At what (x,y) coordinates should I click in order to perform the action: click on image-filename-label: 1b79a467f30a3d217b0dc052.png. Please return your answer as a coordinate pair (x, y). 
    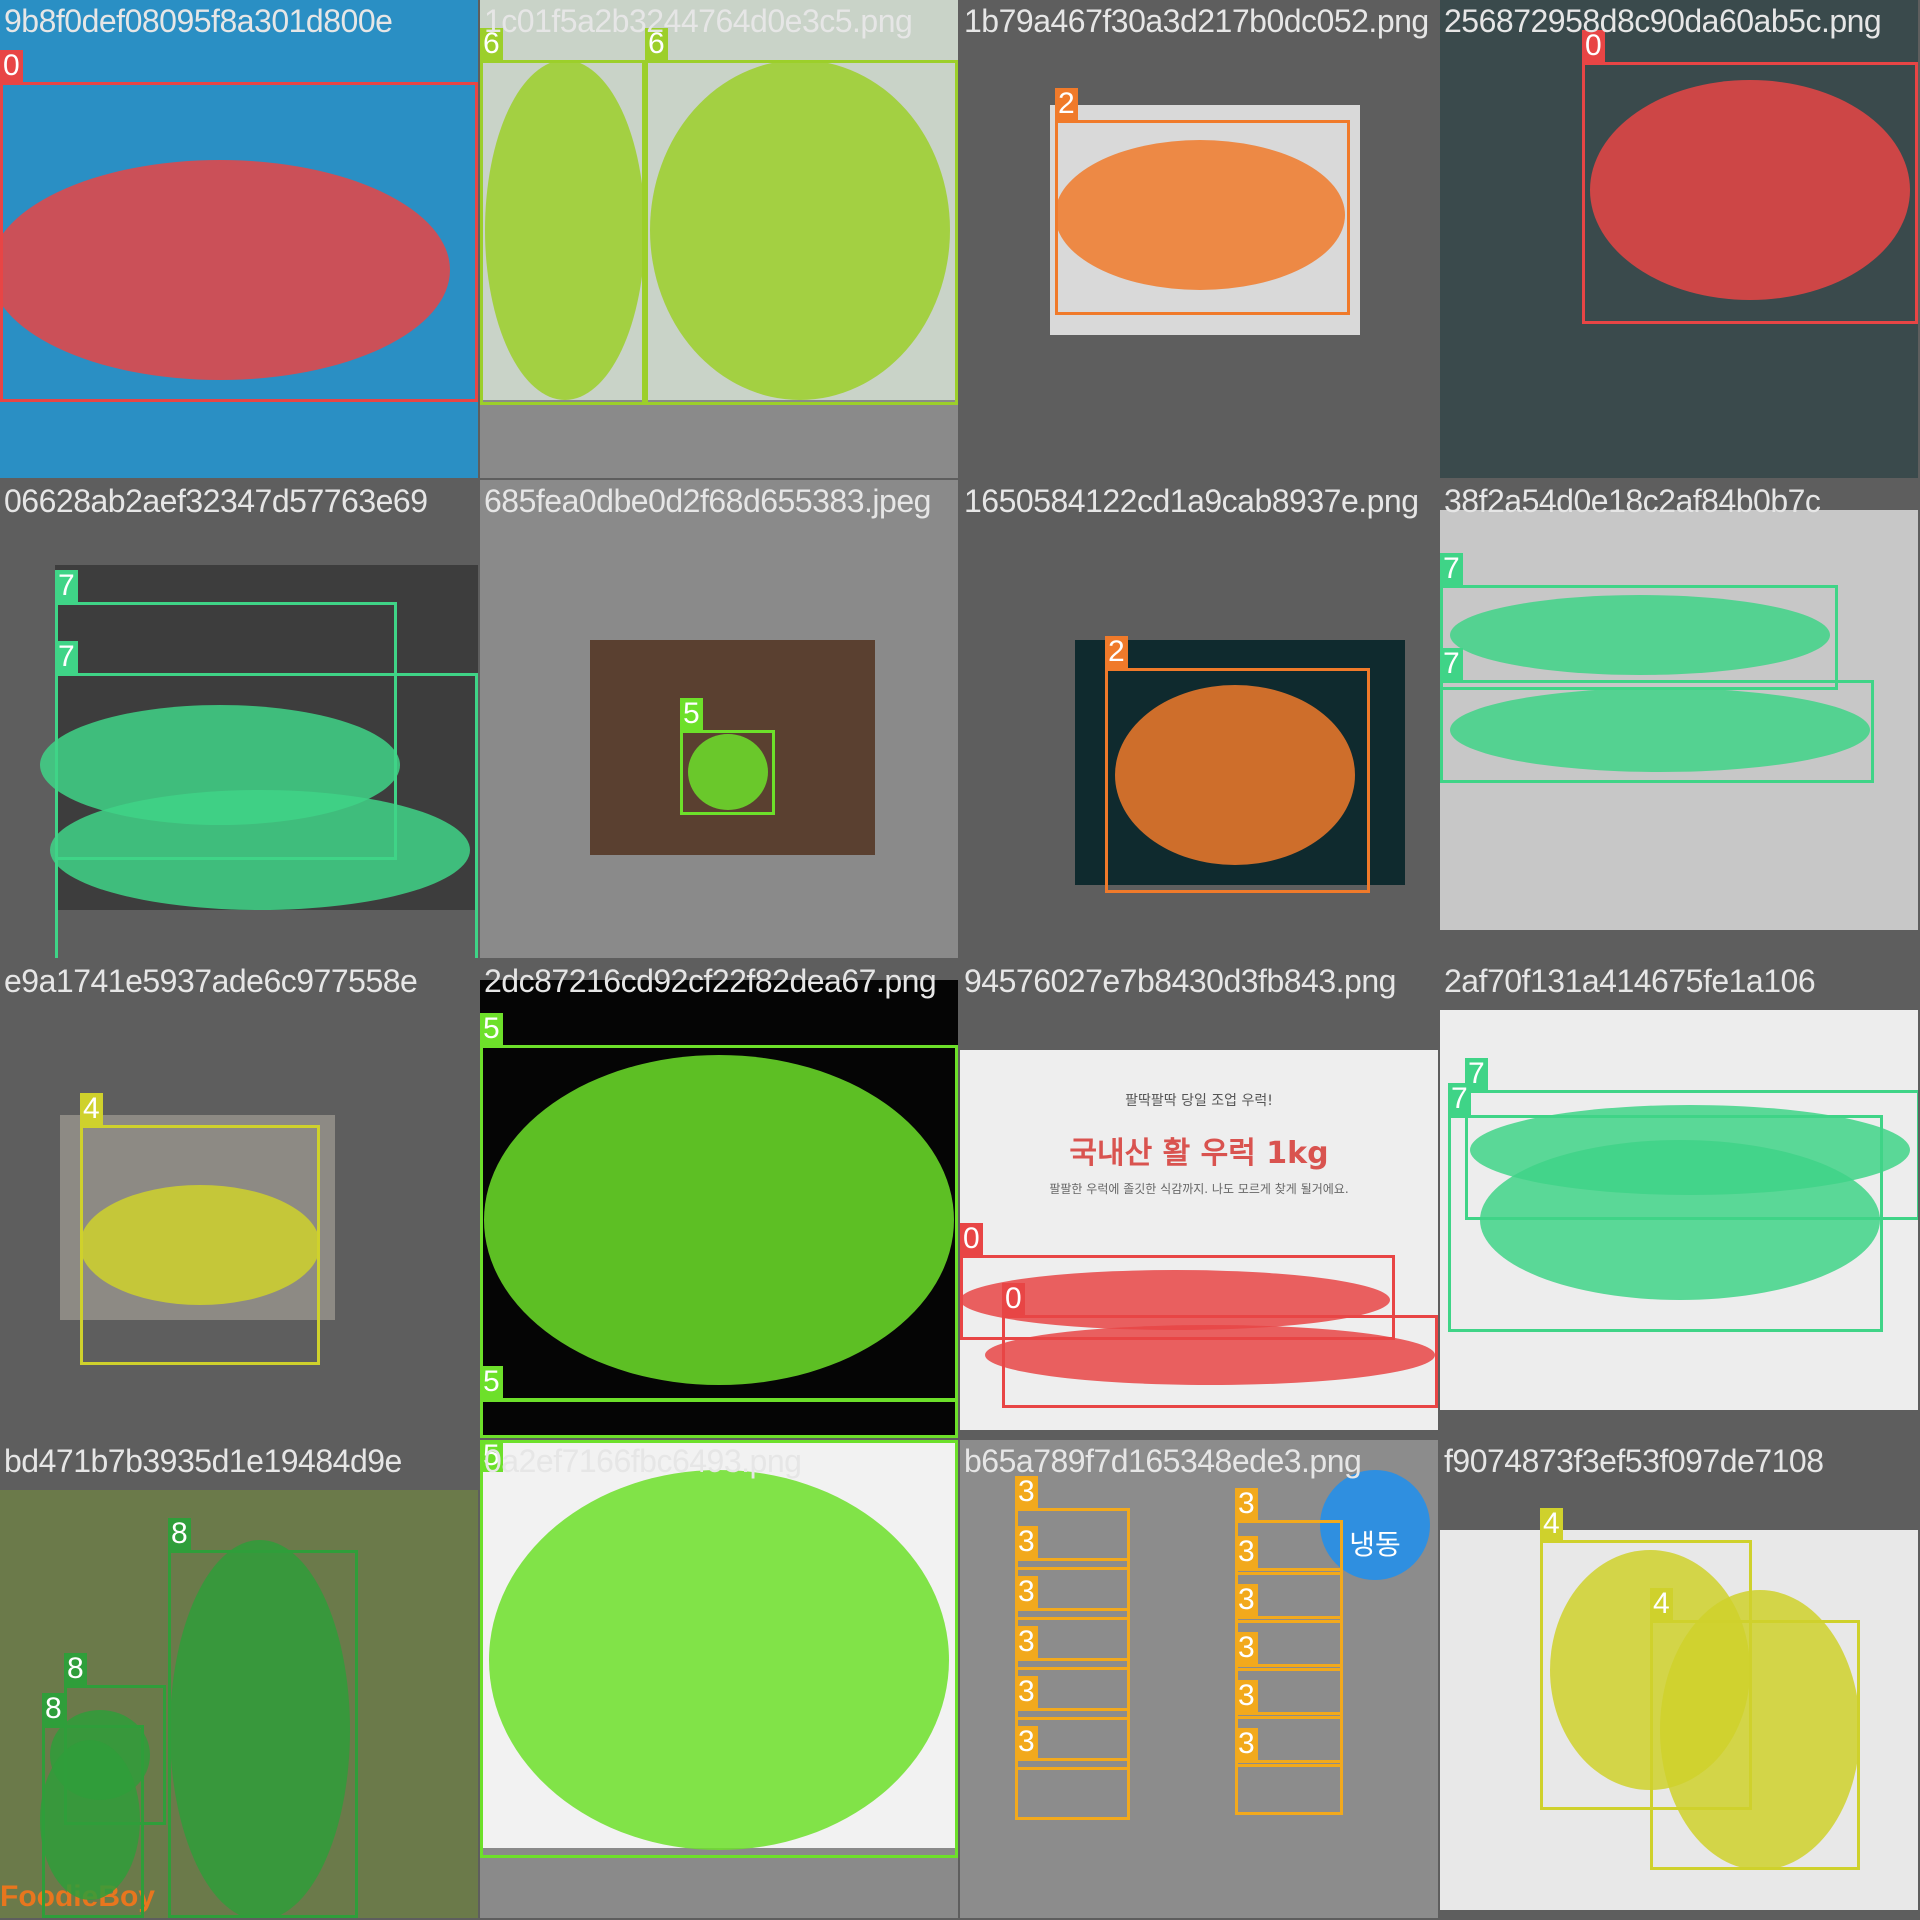
    Looking at the image, I should click on (1196, 21).